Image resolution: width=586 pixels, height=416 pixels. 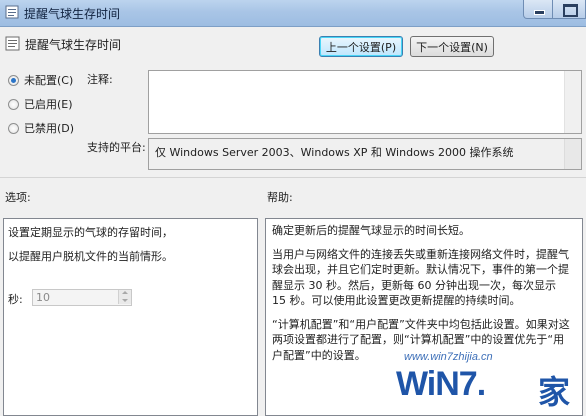 I want to click on title-bar: 提醒气球生存时间, so click(x=293, y=13).